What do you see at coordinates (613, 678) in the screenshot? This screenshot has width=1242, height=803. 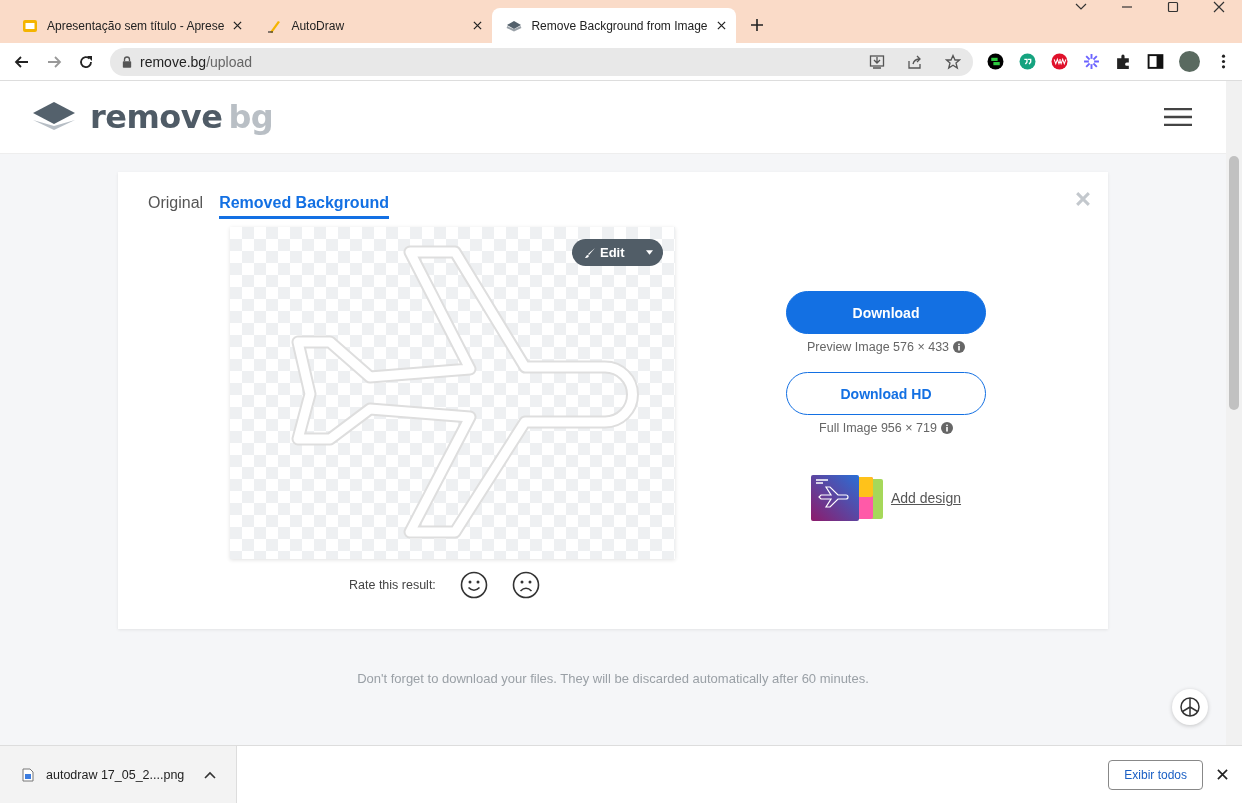 I see `footer-note: Don't forget to download your files. They will be discarded automatically after 60 minutes.` at bounding box center [613, 678].